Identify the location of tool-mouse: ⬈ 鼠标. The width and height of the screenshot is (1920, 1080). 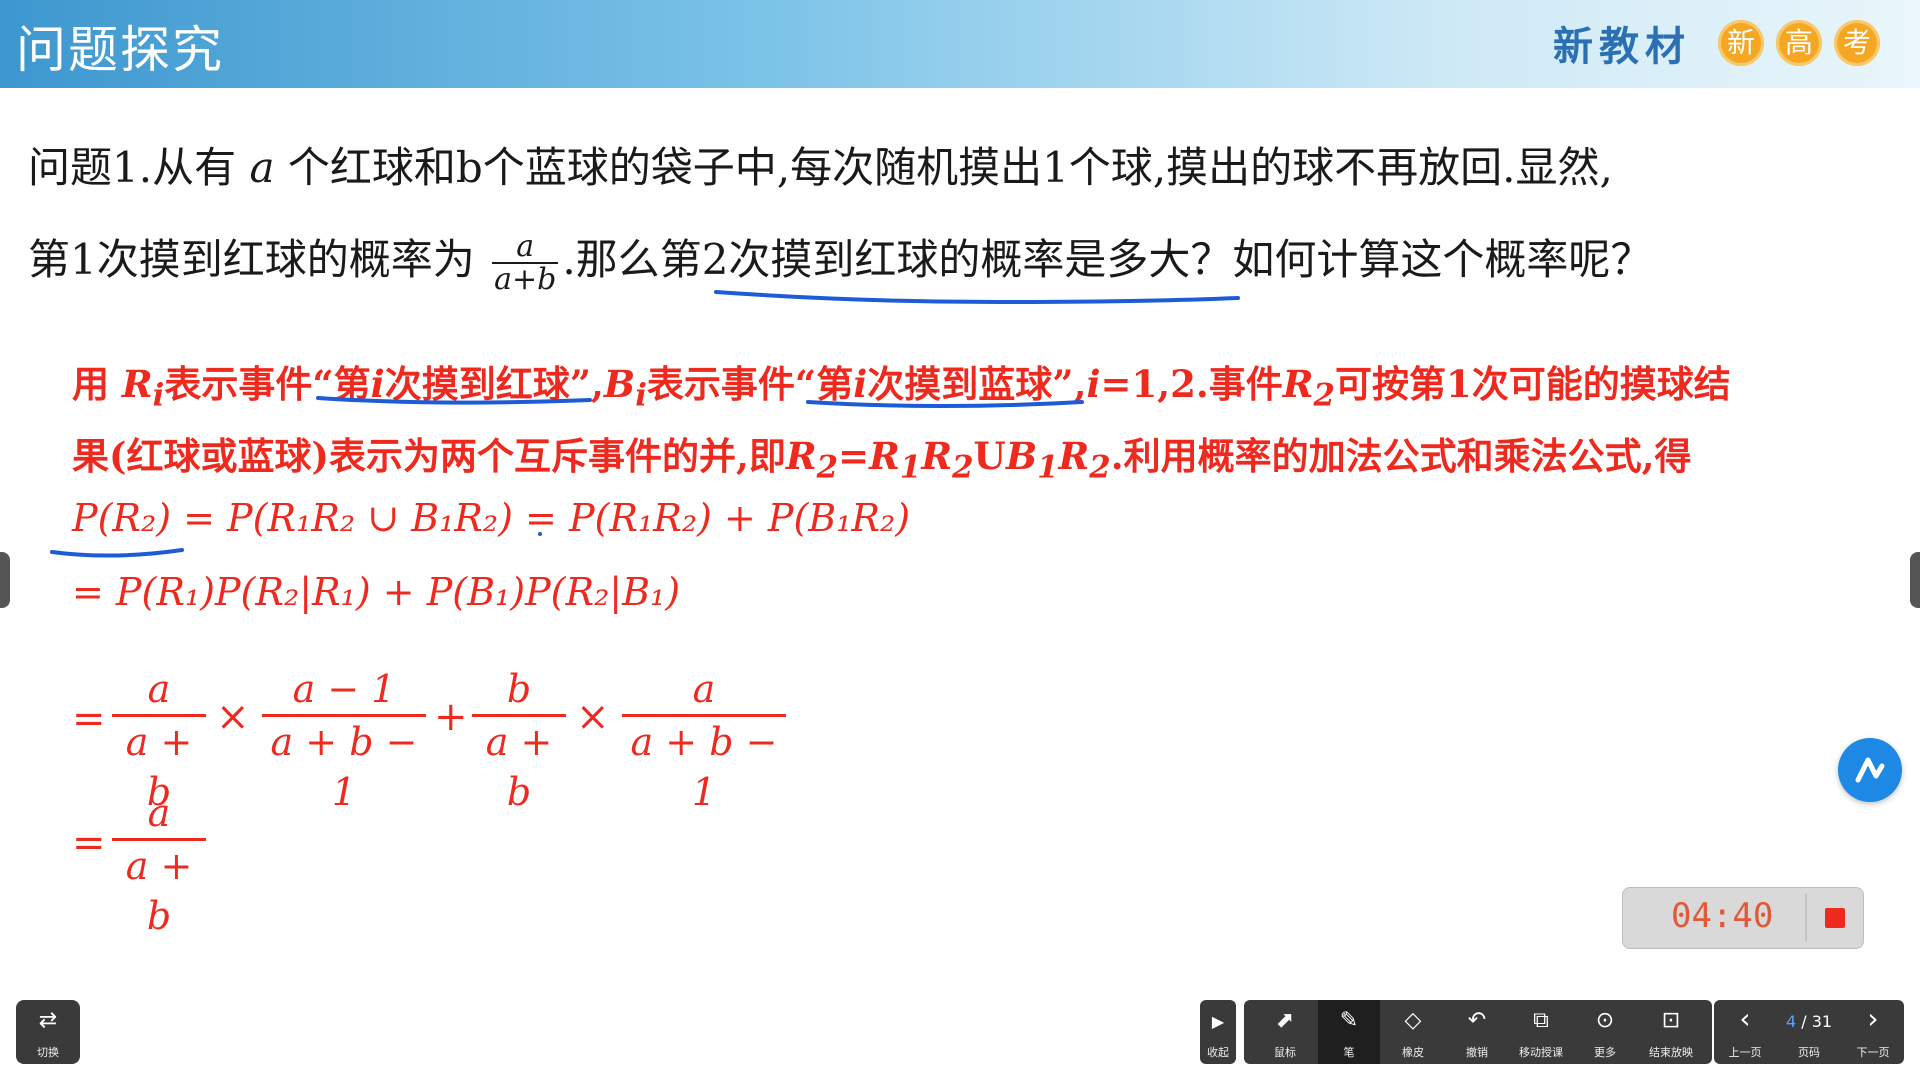
(1285, 1032).